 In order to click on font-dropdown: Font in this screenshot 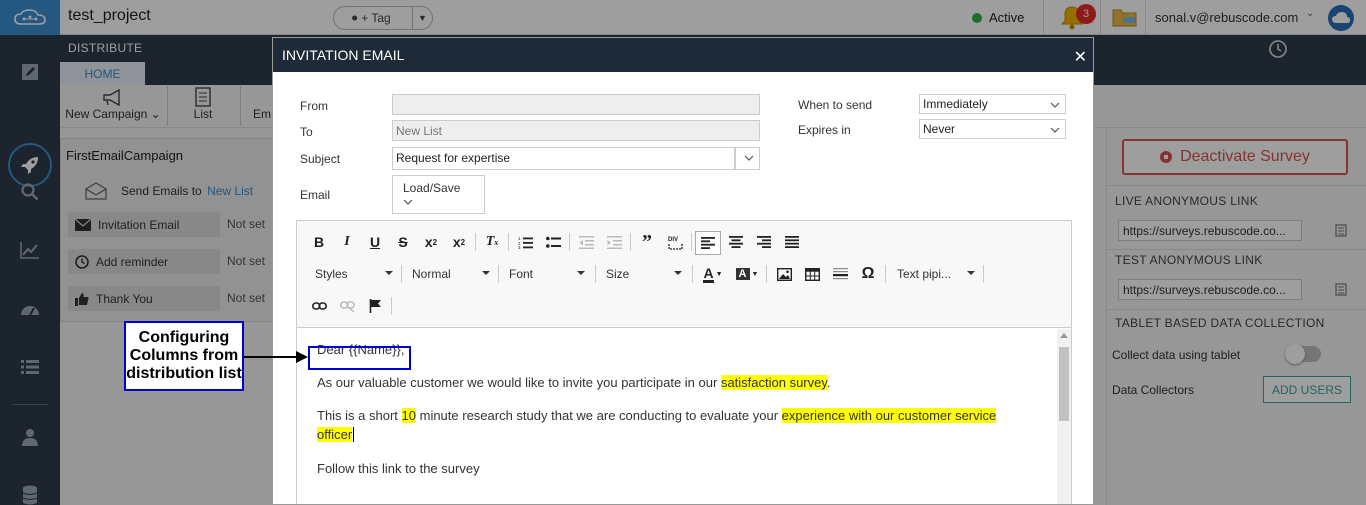, I will do `click(547, 274)`.